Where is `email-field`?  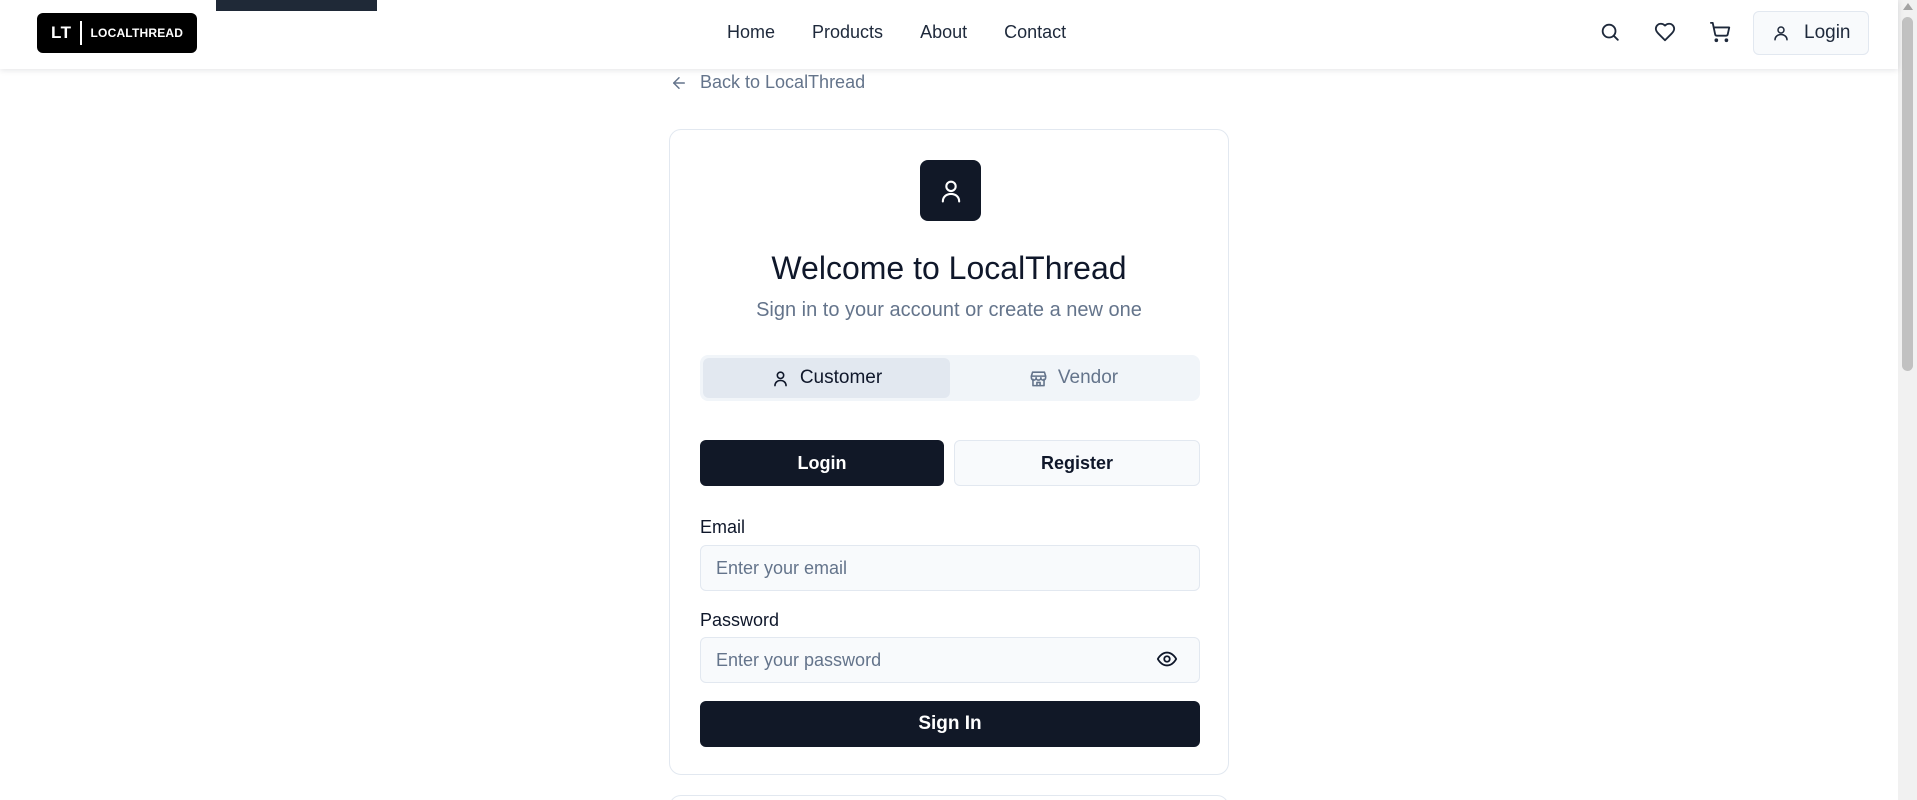
email-field is located at coordinates (950, 568).